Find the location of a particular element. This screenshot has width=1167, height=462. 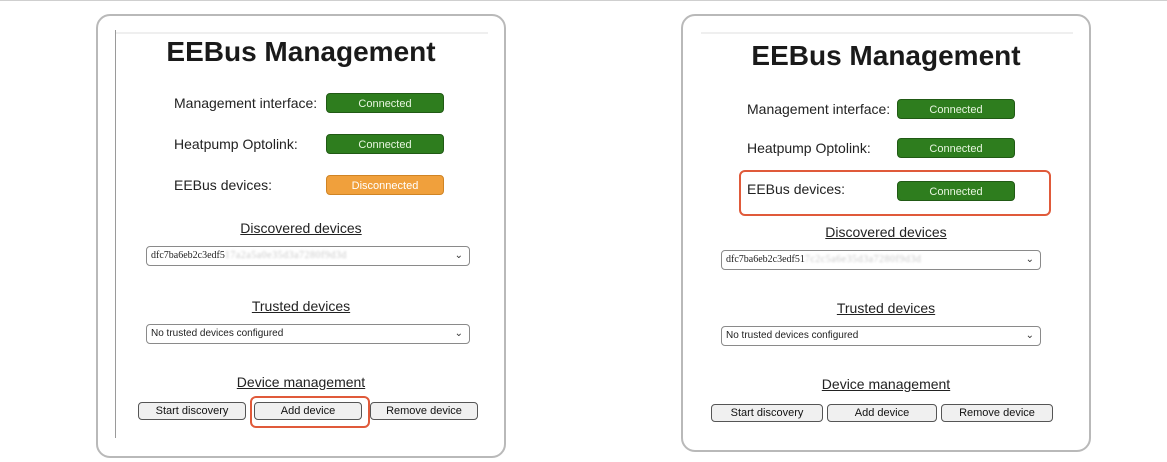

add-device-highlight is located at coordinates (310, 412).